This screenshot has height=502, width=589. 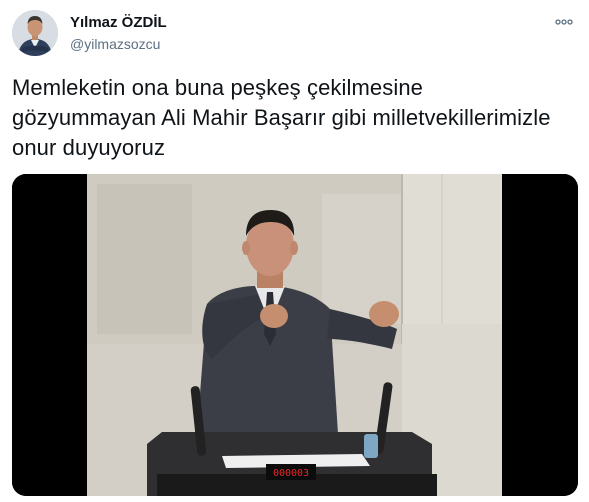 I want to click on profile-photo-avatar, so click(x=35, y=33).